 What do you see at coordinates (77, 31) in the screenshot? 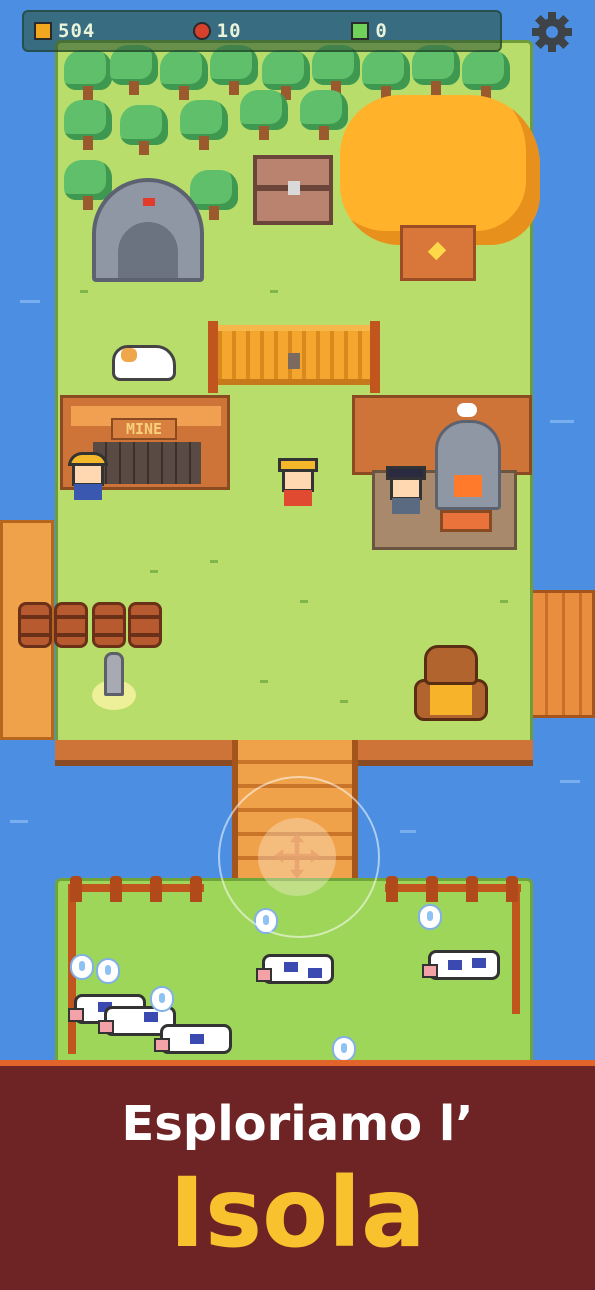
I see `gold-value: 504` at bounding box center [77, 31].